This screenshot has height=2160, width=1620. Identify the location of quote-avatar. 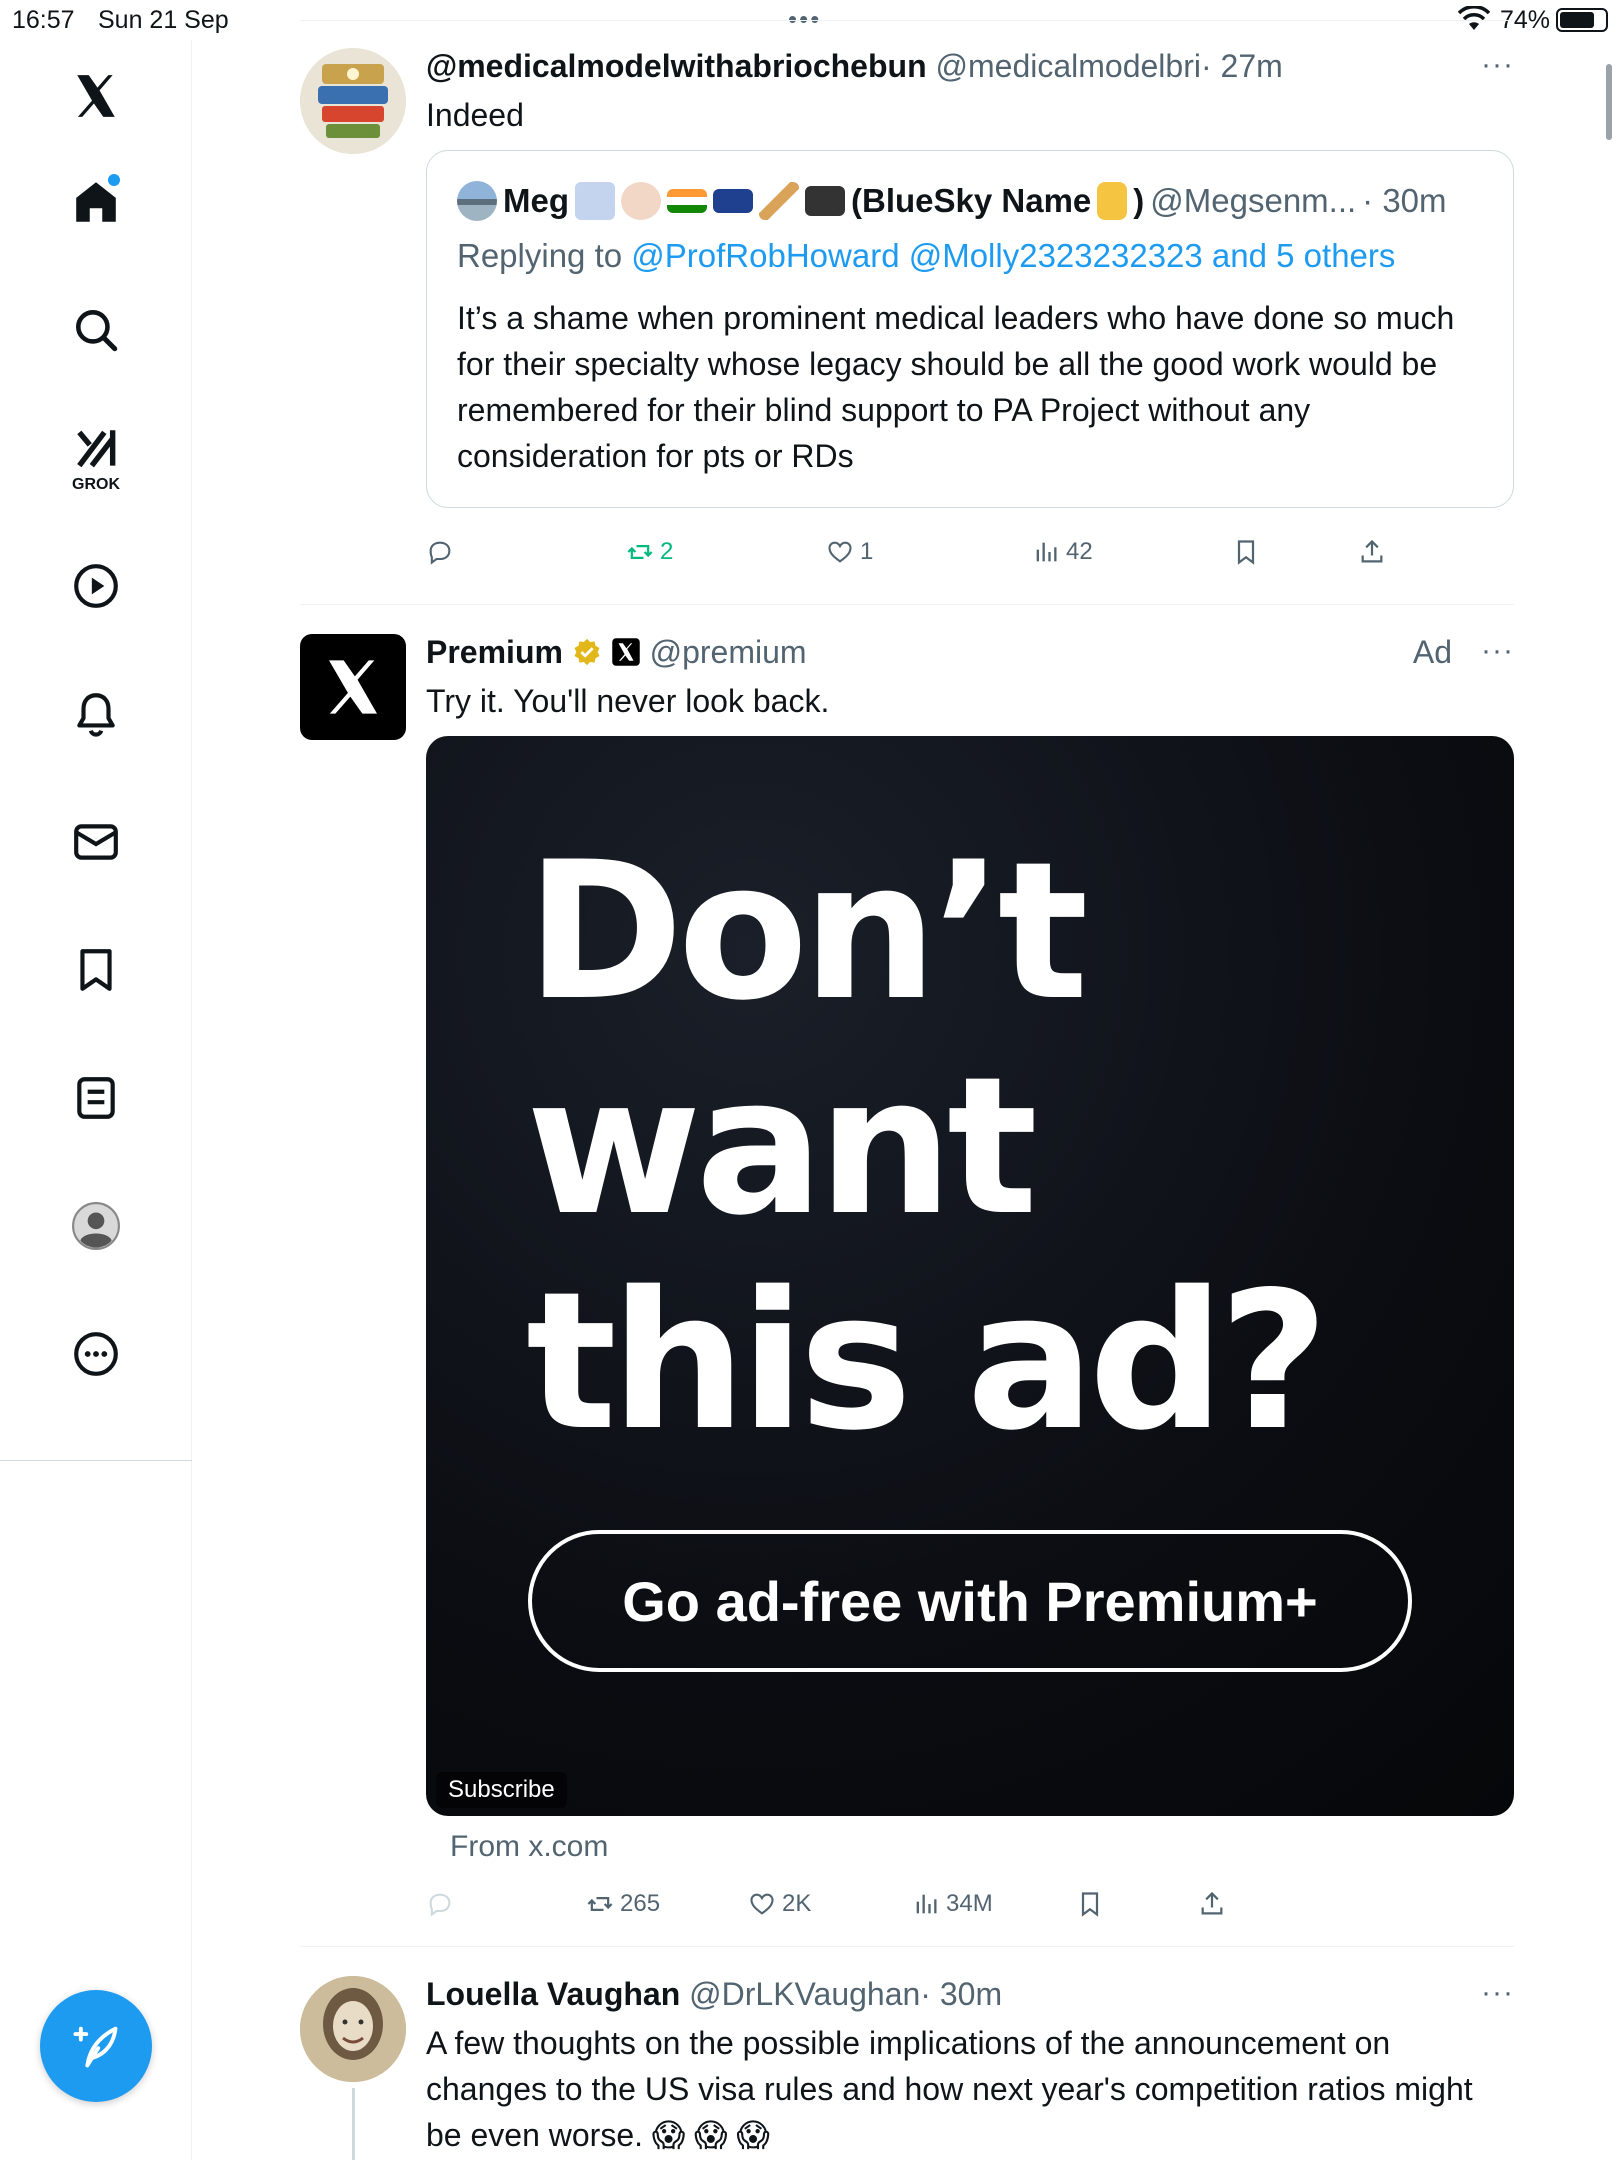
(477, 201).